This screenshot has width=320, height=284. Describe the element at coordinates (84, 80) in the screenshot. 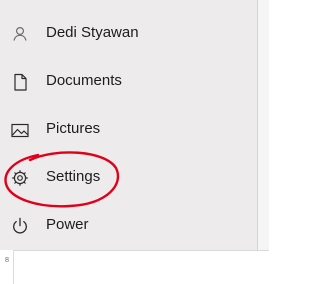

I see `menu-item-label: Documents` at that location.